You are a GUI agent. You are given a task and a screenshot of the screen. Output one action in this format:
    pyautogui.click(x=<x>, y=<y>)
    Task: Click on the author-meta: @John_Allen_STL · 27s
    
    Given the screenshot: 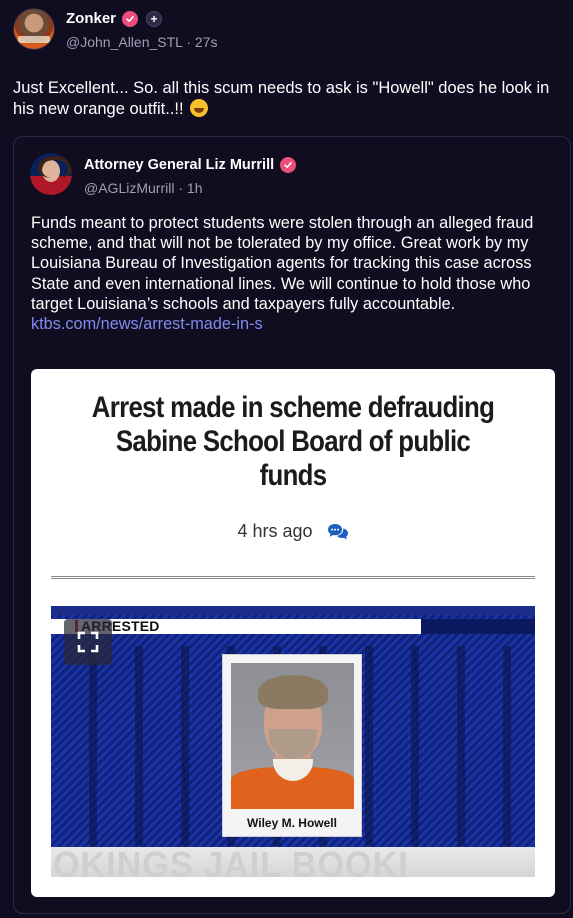 What is the action you would take?
    pyautogui.click(x=141, y=42)
    